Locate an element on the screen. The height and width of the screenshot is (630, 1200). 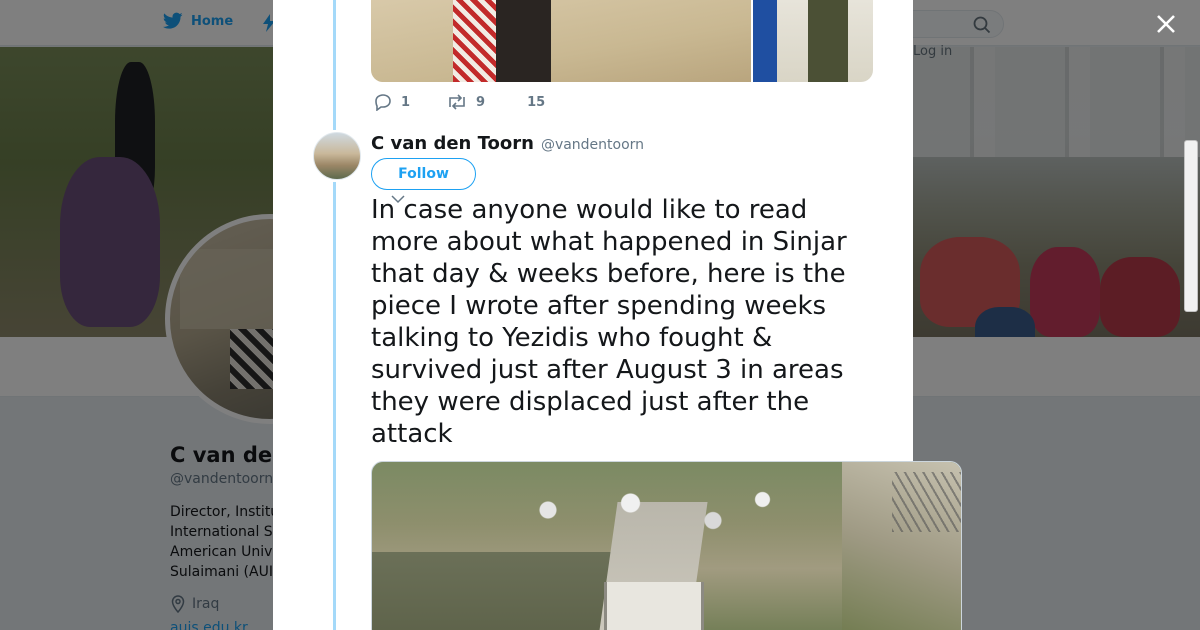
reply-count: 1 is located at coordinates (406, 102).